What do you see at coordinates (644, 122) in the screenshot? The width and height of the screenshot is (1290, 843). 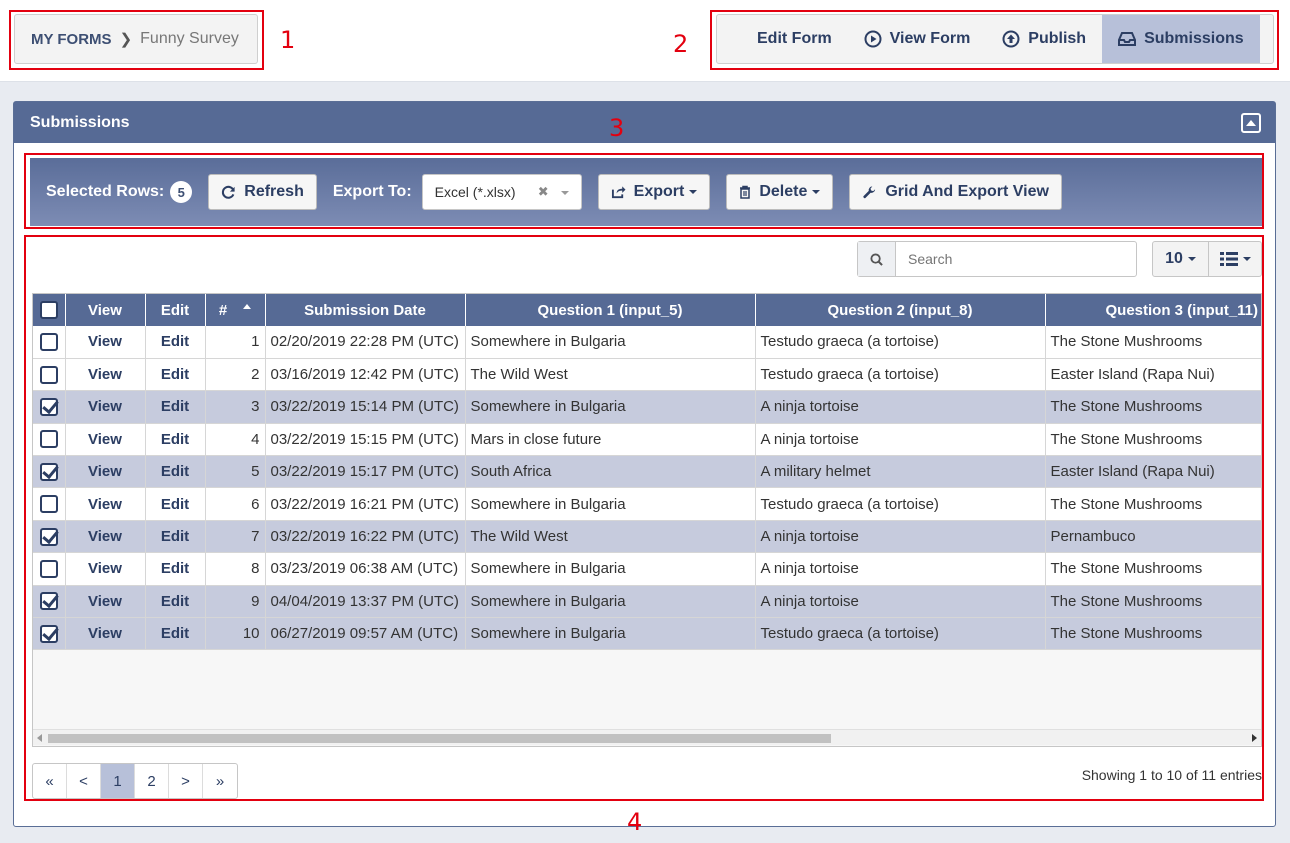 I see `panel-header: Submissions` at bounding box center [644, 122].